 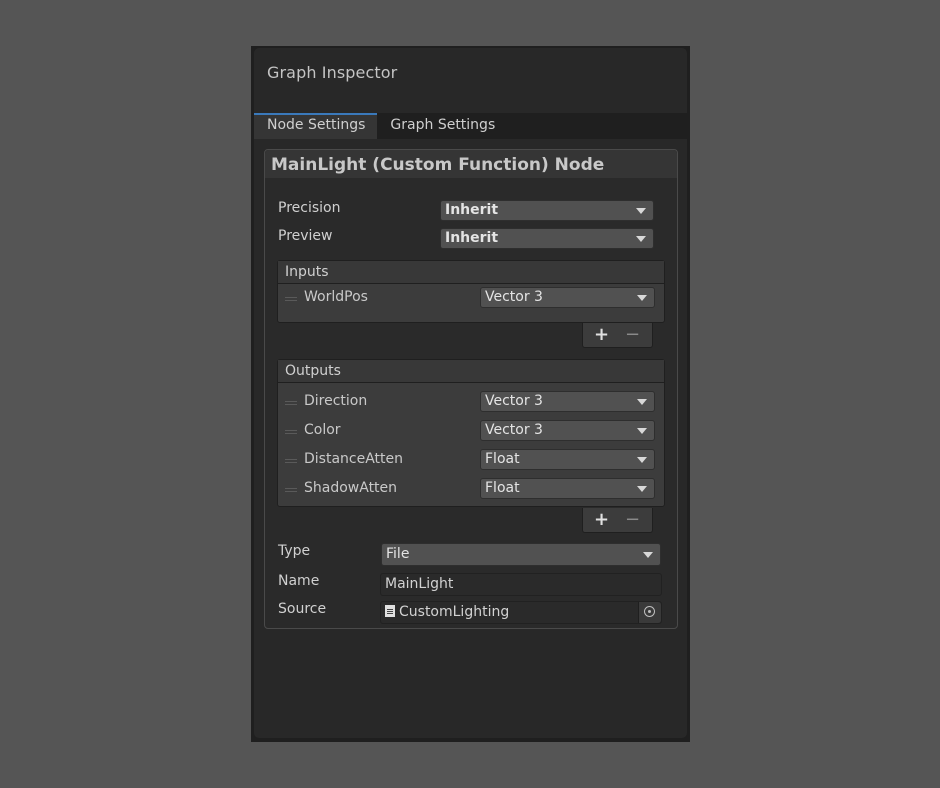 I want to click on object-picker-icon, so click(x=649, y=612).